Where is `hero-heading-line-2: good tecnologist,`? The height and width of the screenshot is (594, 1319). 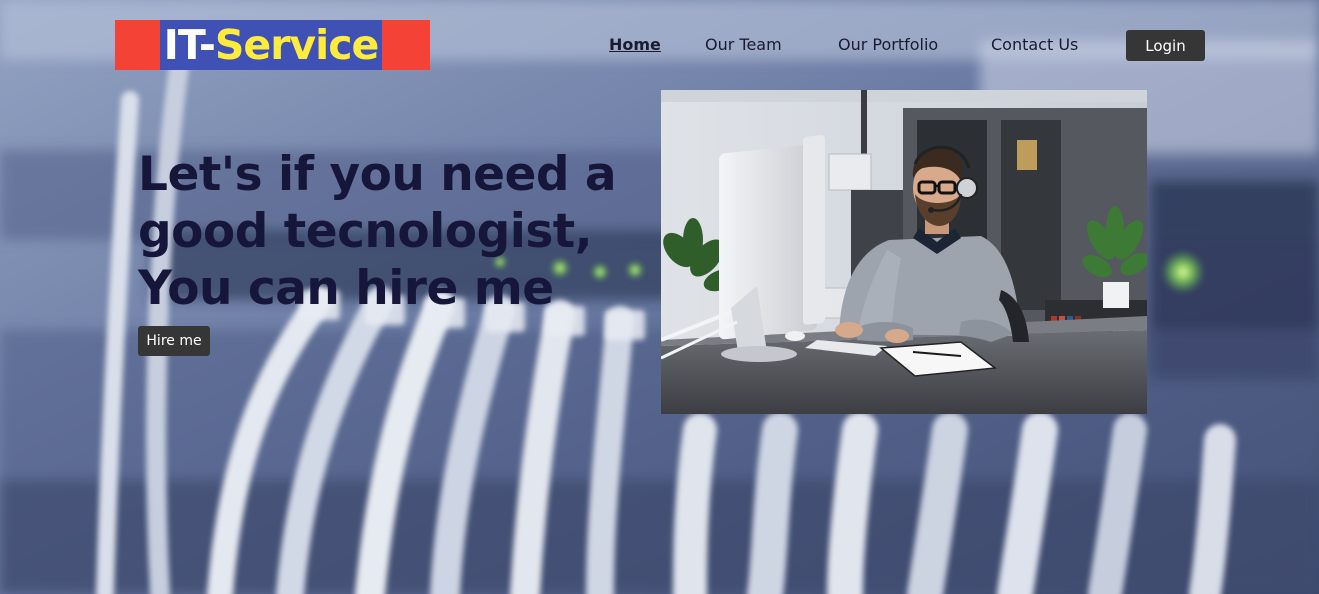
hero-heading-line-2: good tecnologist, is located at coordinates (365, 231).